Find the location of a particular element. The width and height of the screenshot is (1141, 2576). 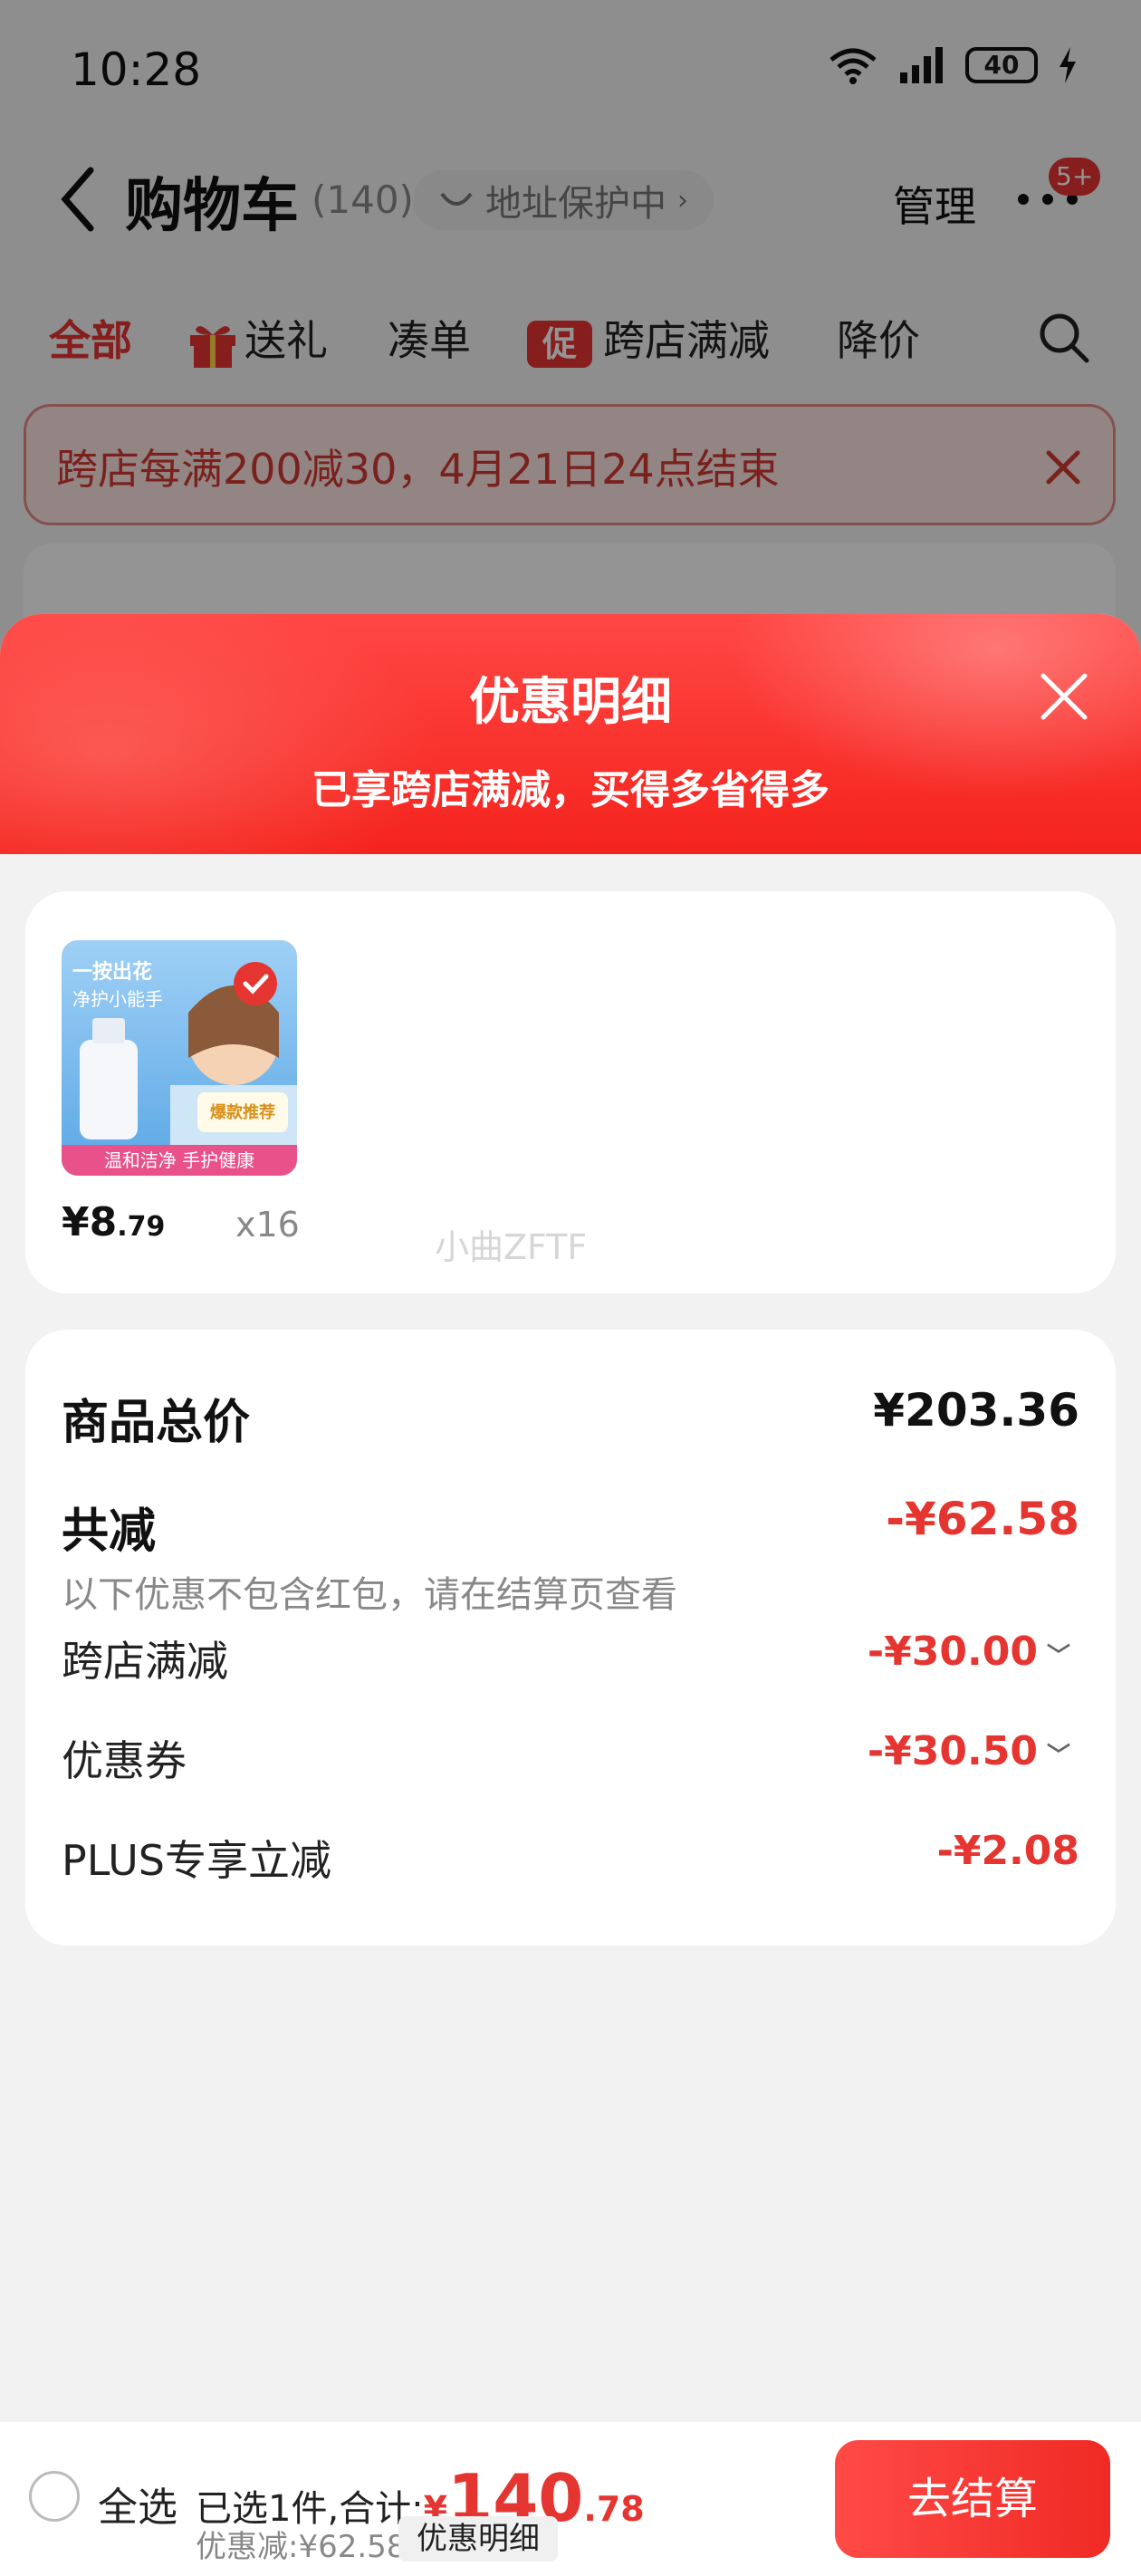

discount-detail-chip: 优惠明细 is located at coordinates (478, 2539).